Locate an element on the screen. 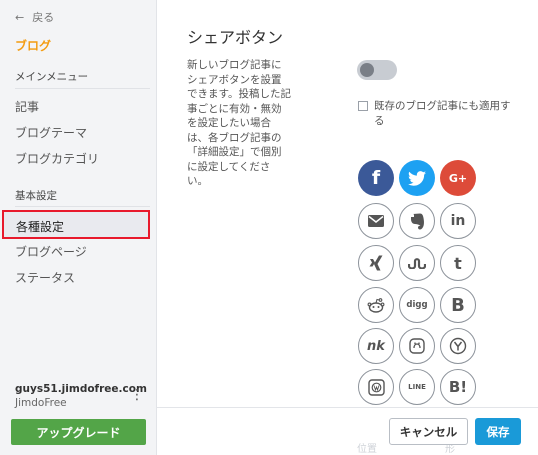 Image resolution: width=538 pixels, height=455 pixels. newsvine-share-button: nk is located at coordinates (376, 346).